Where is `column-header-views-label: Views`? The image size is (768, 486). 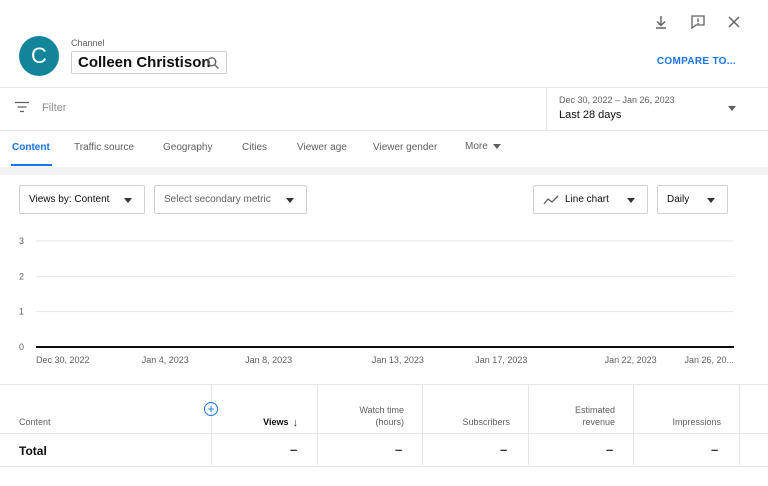 column-header-views-label: Views is located at coordinates (276, 422).